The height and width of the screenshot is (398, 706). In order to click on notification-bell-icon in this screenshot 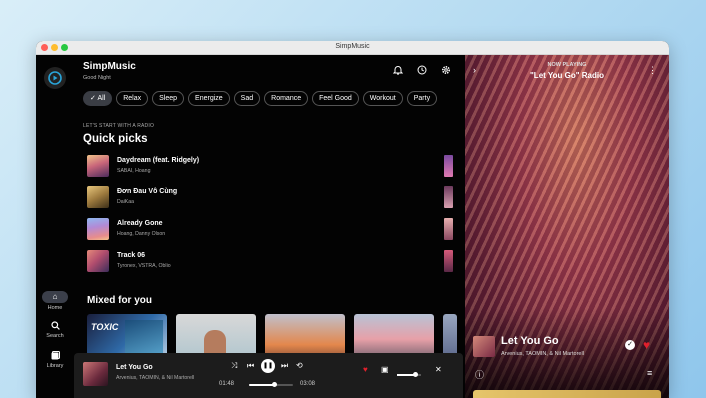, I will do `click(398, 70)`.